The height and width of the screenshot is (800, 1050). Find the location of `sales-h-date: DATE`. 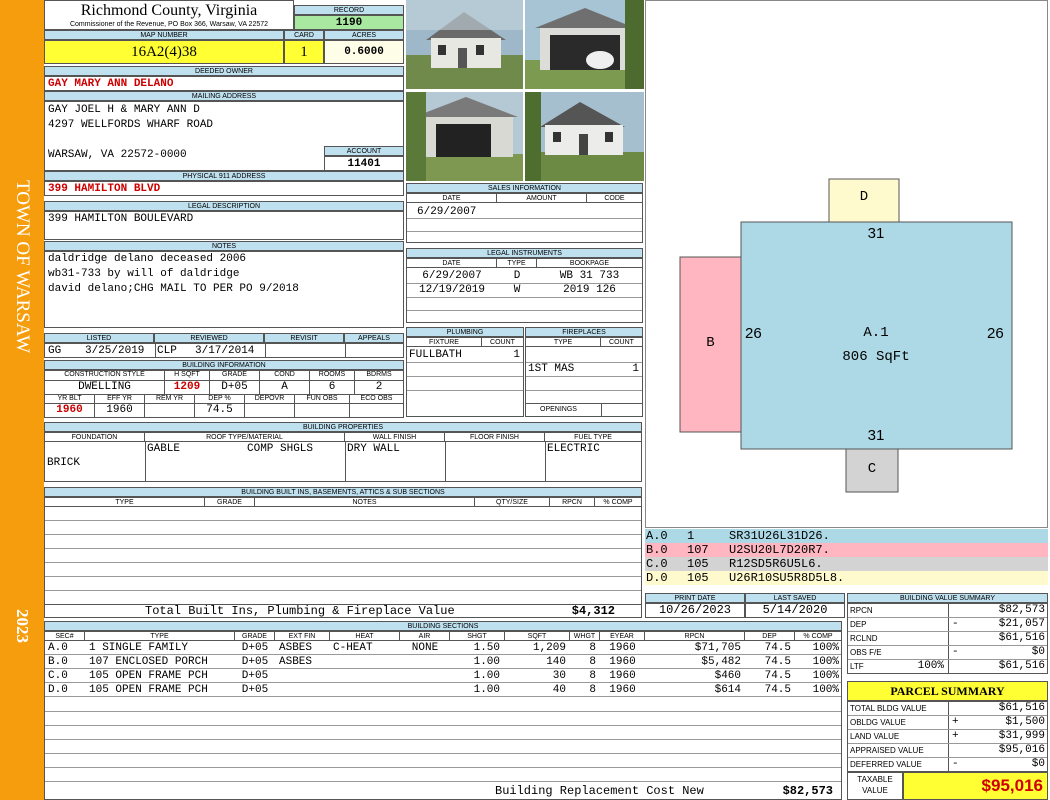

sales-h-date: DATE is located at coordinates (452, 198).